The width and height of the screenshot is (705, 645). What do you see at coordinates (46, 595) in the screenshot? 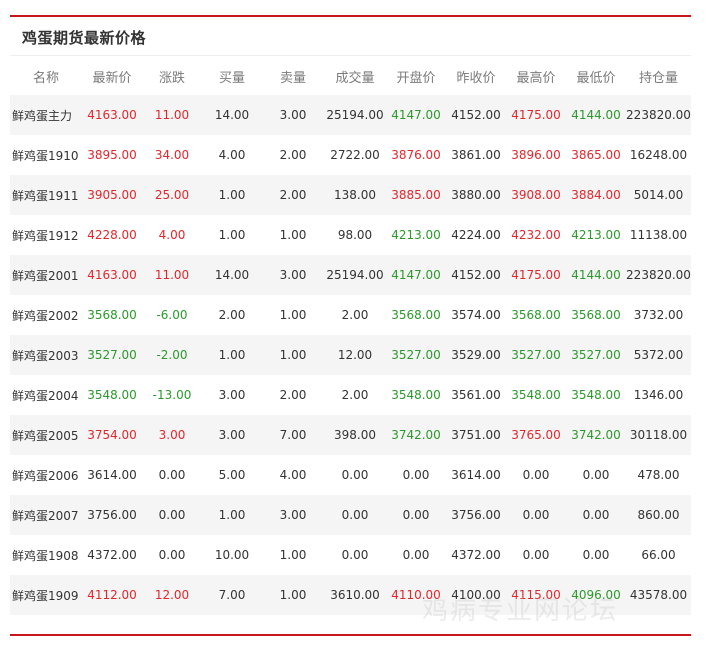
I see `contract-name-cell: 鲜鸡蛋1909` at bounding box center [46, 595].